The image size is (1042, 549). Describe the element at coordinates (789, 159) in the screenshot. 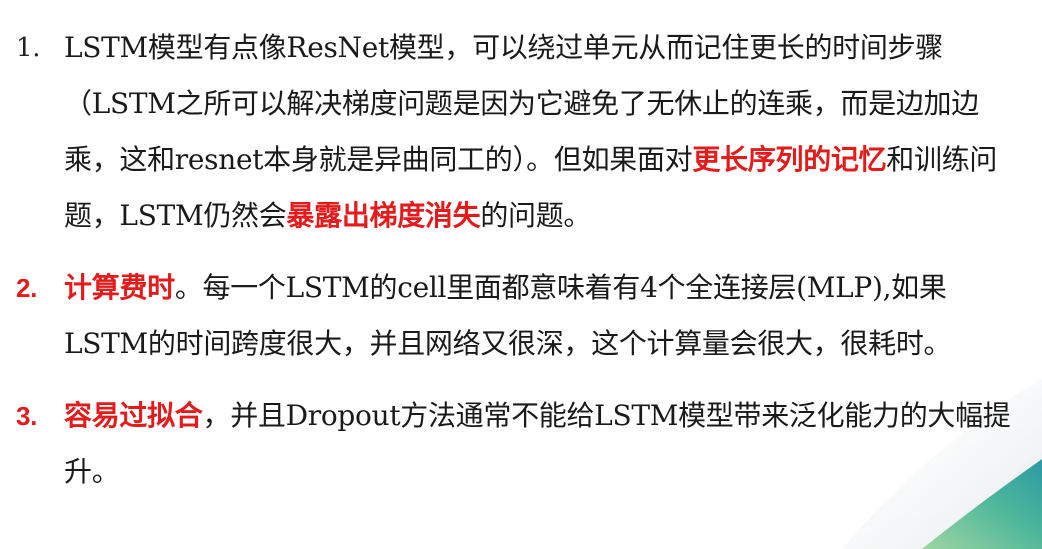

I see `highlight-text: 更长序列的记忆` at that location.